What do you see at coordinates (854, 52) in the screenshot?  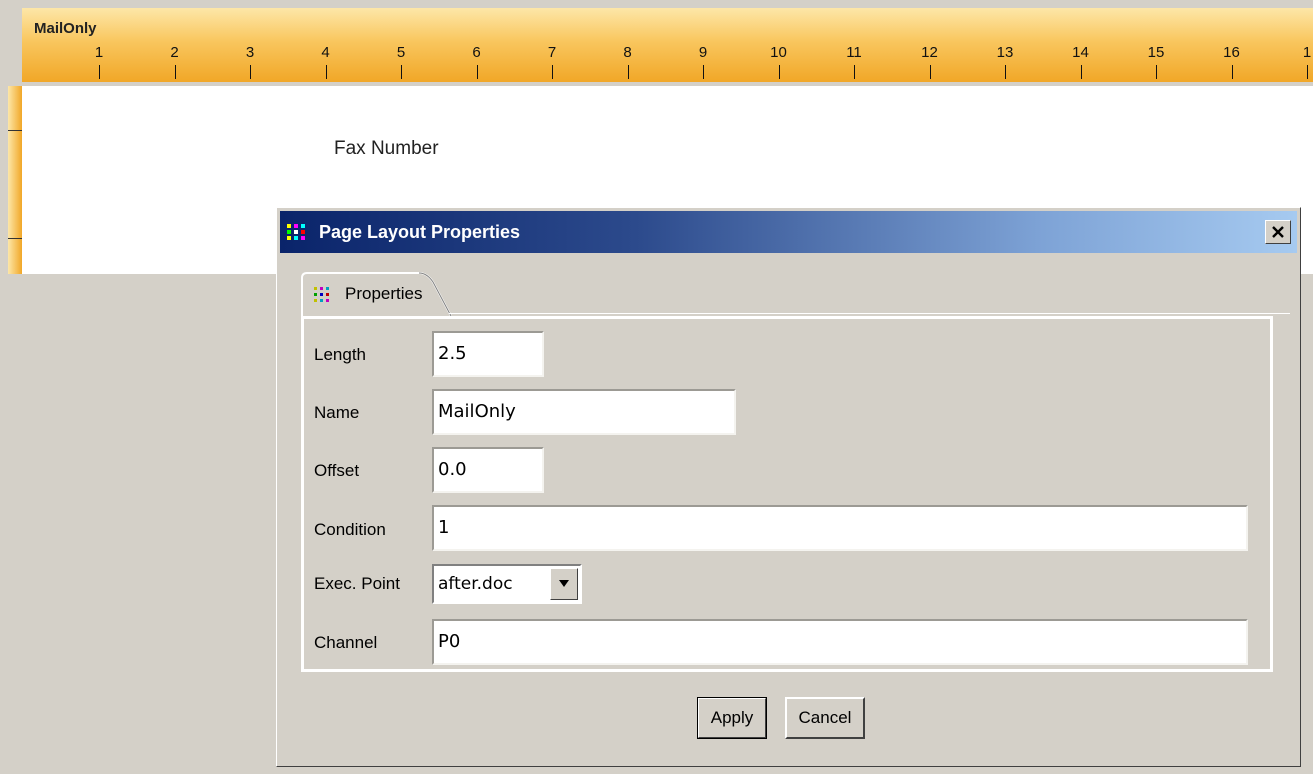 I see `ruler-number: 11` at bounding box center [854, 52].